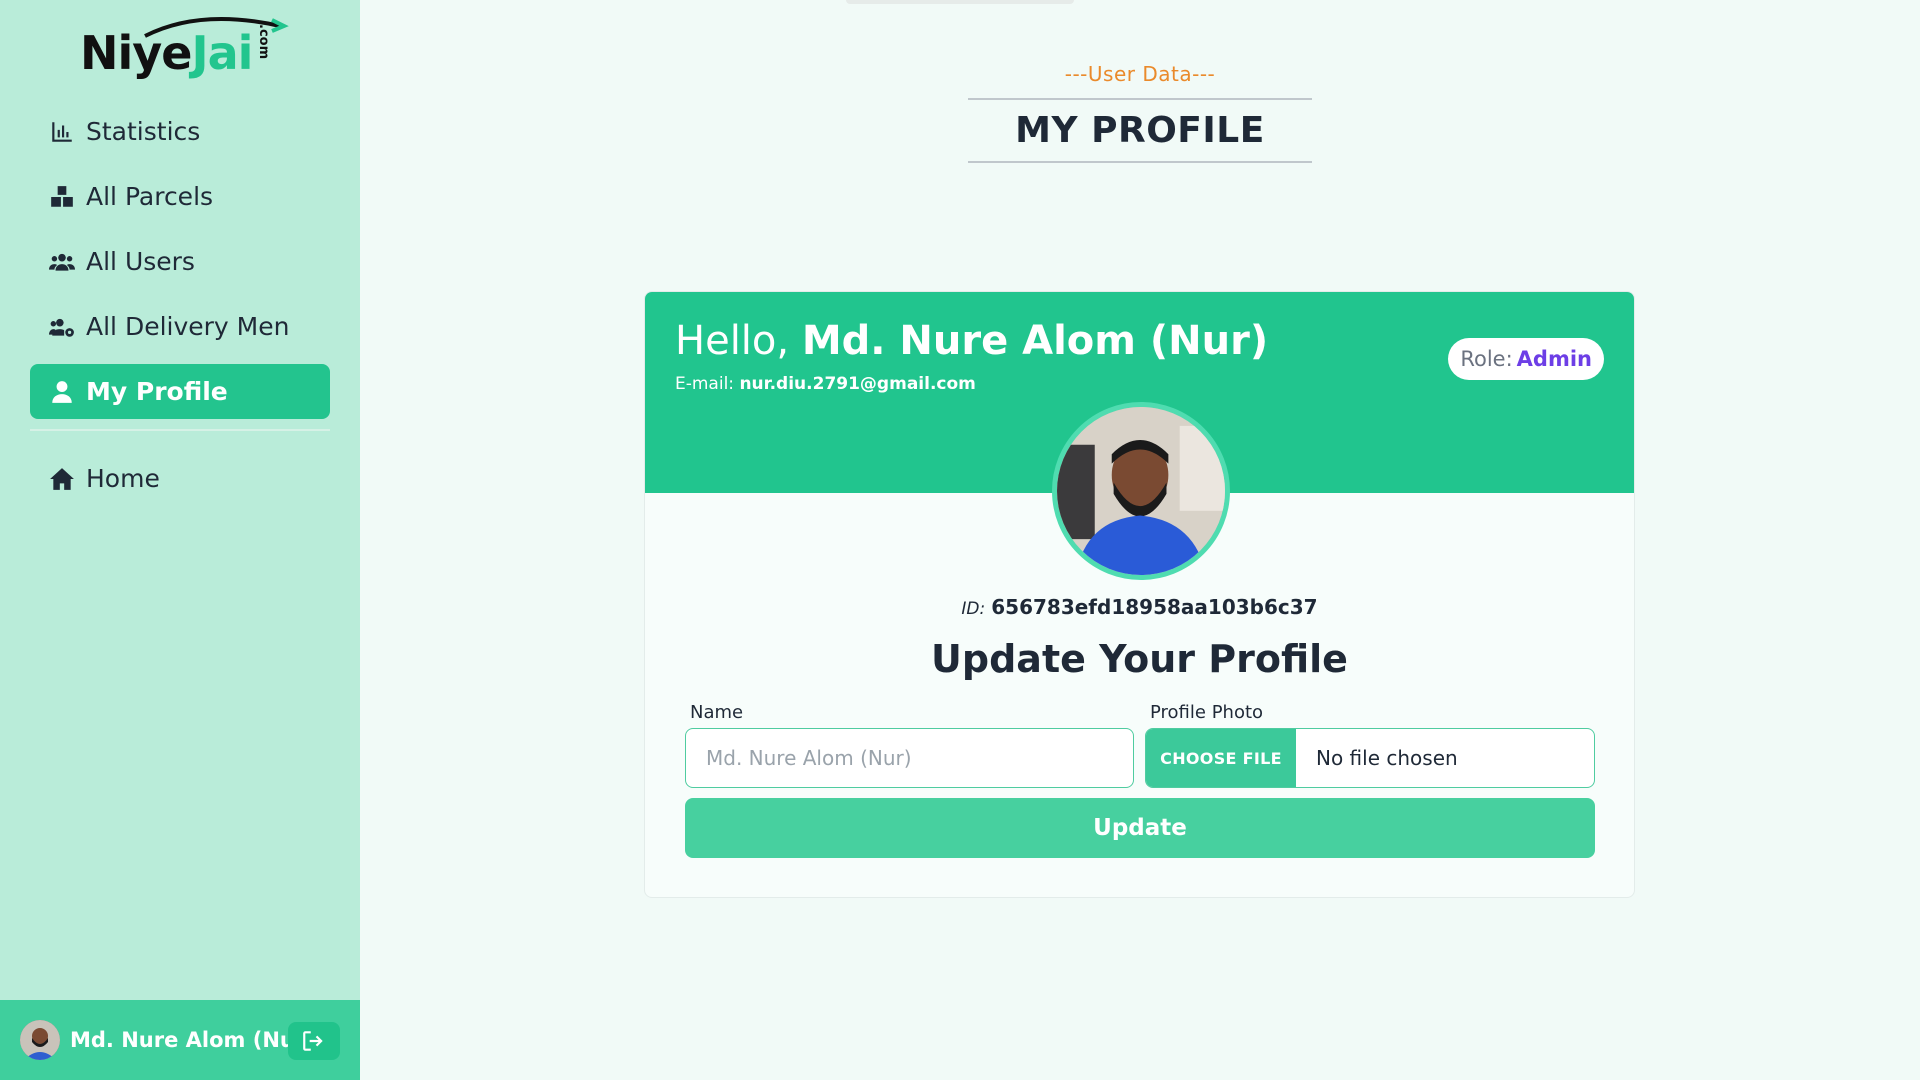 The height and width of the screenshot is (1080, 1920). What do you see at coordinates (960, 2) in the screenshot?
I see `top-tab-indicator` at bounding box center [960, 2].